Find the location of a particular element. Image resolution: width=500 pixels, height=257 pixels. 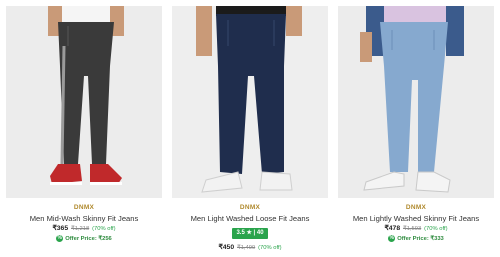

product-price: ₹365 is located at coordinates (60, 228).